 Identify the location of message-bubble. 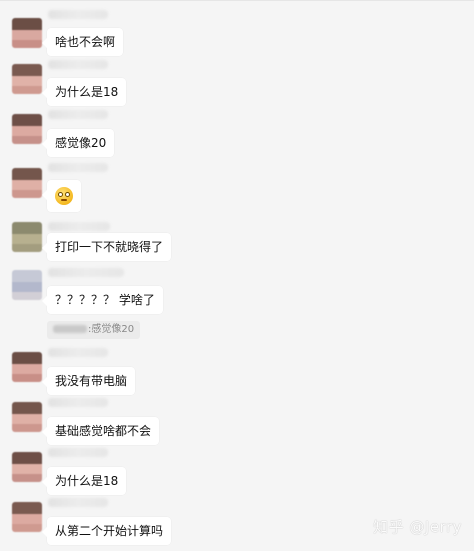
(61, 196).